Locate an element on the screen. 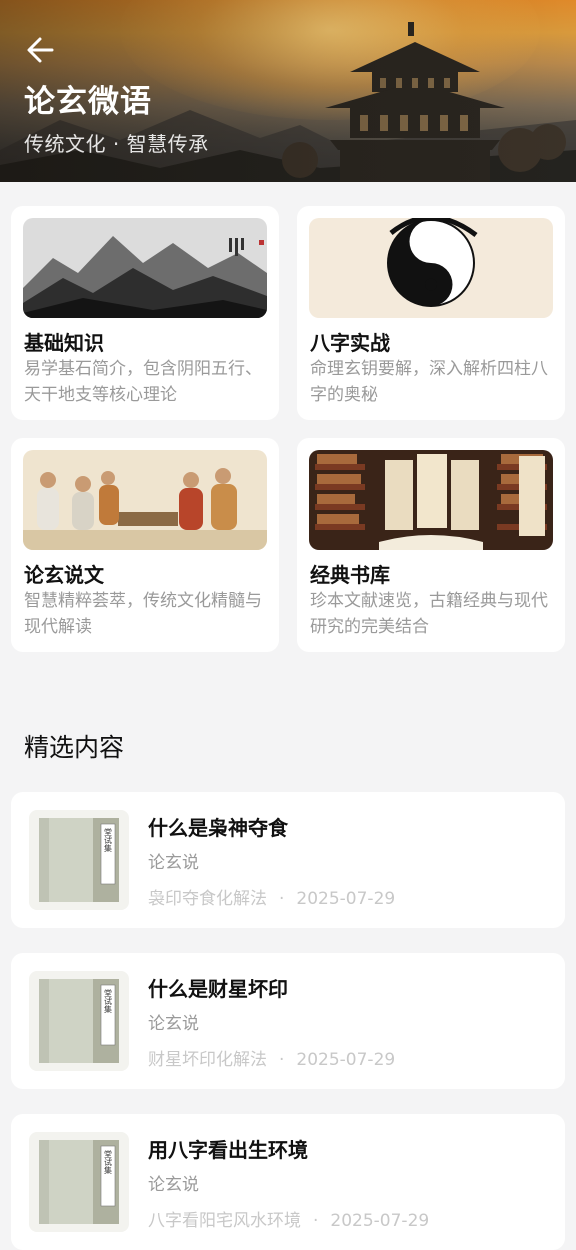  ink-mountains-image is located at coordinates (145, 268).